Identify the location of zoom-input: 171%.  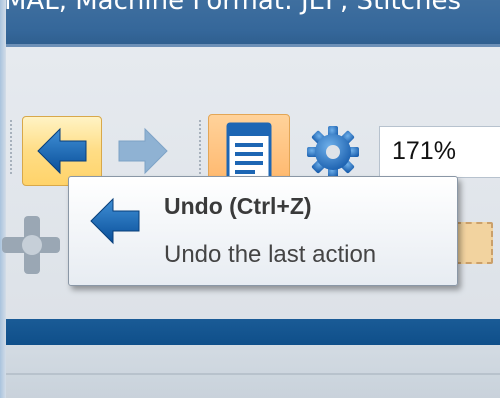
(439, 152).